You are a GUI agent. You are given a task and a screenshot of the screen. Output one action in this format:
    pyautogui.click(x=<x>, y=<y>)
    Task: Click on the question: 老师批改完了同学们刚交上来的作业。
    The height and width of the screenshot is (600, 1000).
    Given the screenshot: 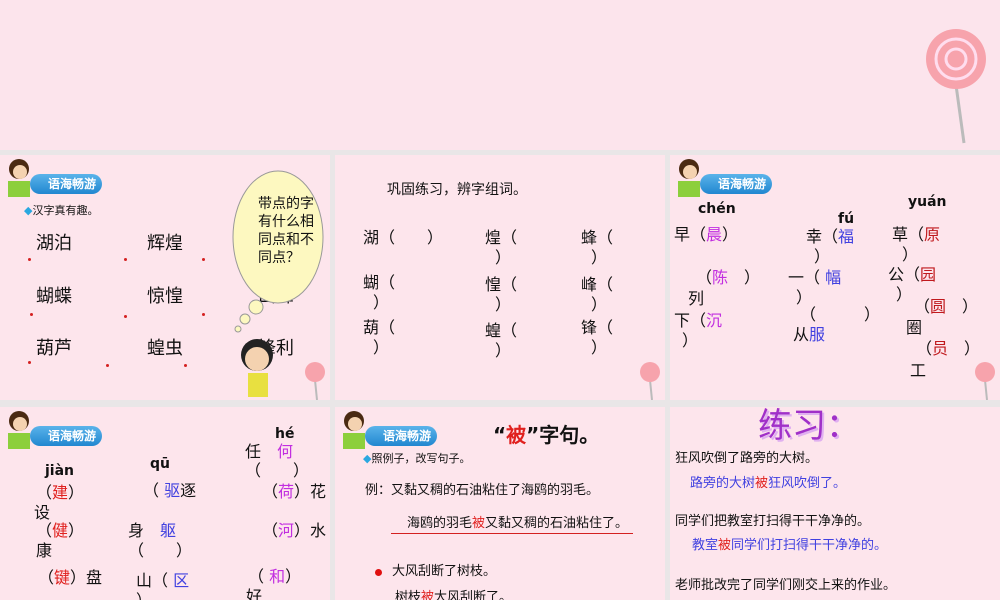 What is the action you would take?
    pyautogui.click(x=786, y=585)
    